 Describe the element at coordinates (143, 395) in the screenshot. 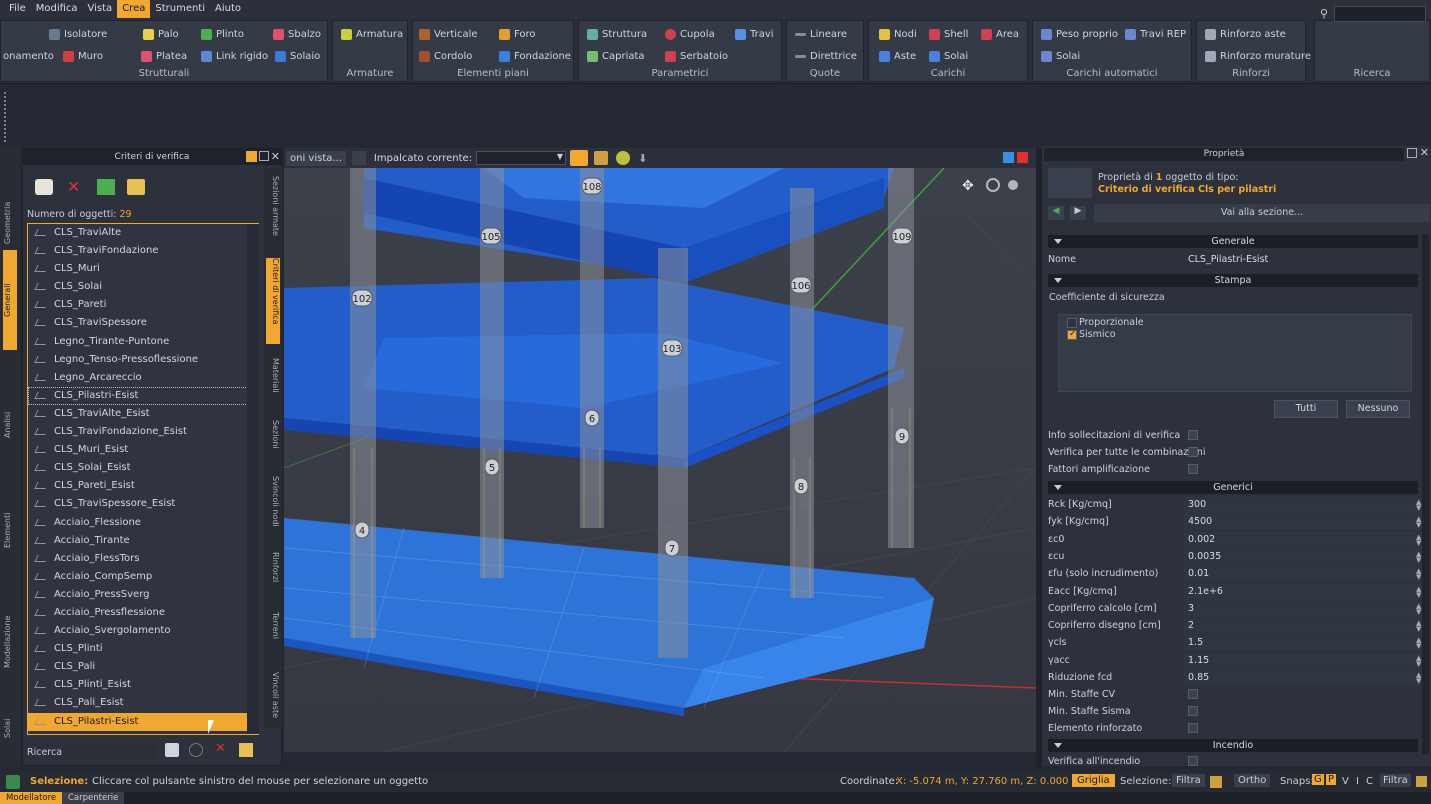

I see `list-item: CLS_Pilastri-Esist` at that location.